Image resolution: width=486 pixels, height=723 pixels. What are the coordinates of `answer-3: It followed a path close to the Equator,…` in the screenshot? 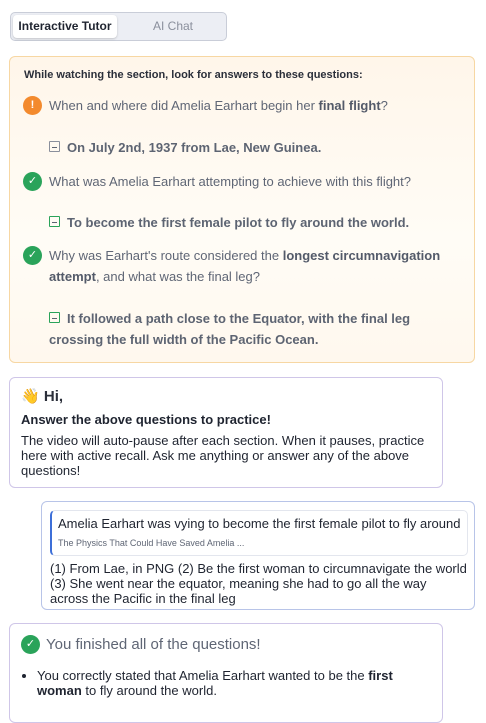 It's located at (230, 329).